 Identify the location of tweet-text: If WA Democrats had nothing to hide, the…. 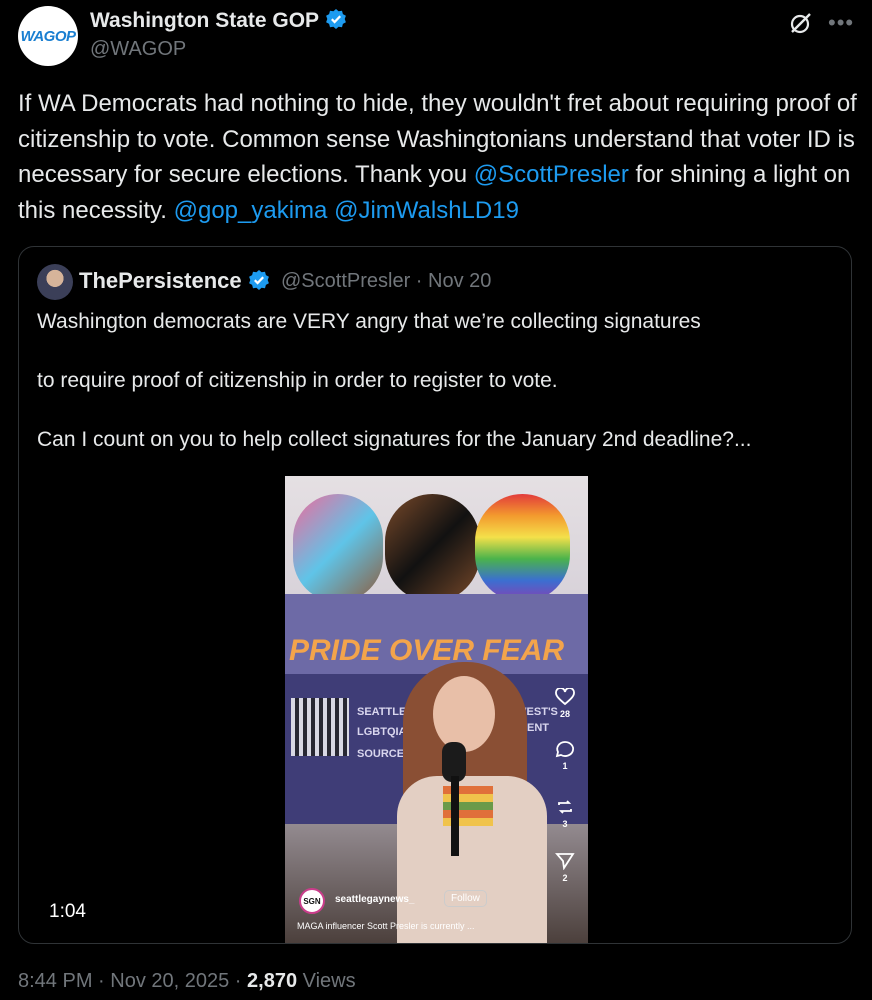
(438, 157).